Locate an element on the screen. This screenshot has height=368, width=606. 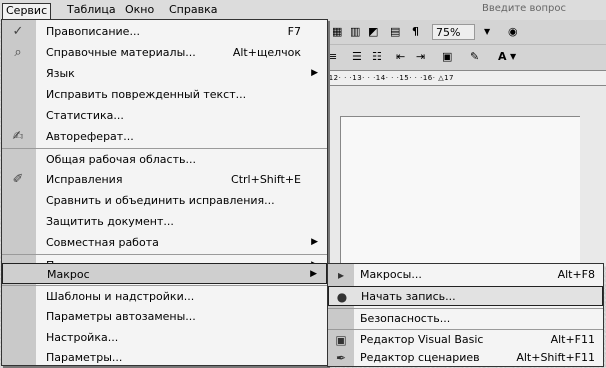
submenu-item-script-editor: ✒ Редактор сценариев Alt+Shift+F11 is located at coordinates (465, 358).